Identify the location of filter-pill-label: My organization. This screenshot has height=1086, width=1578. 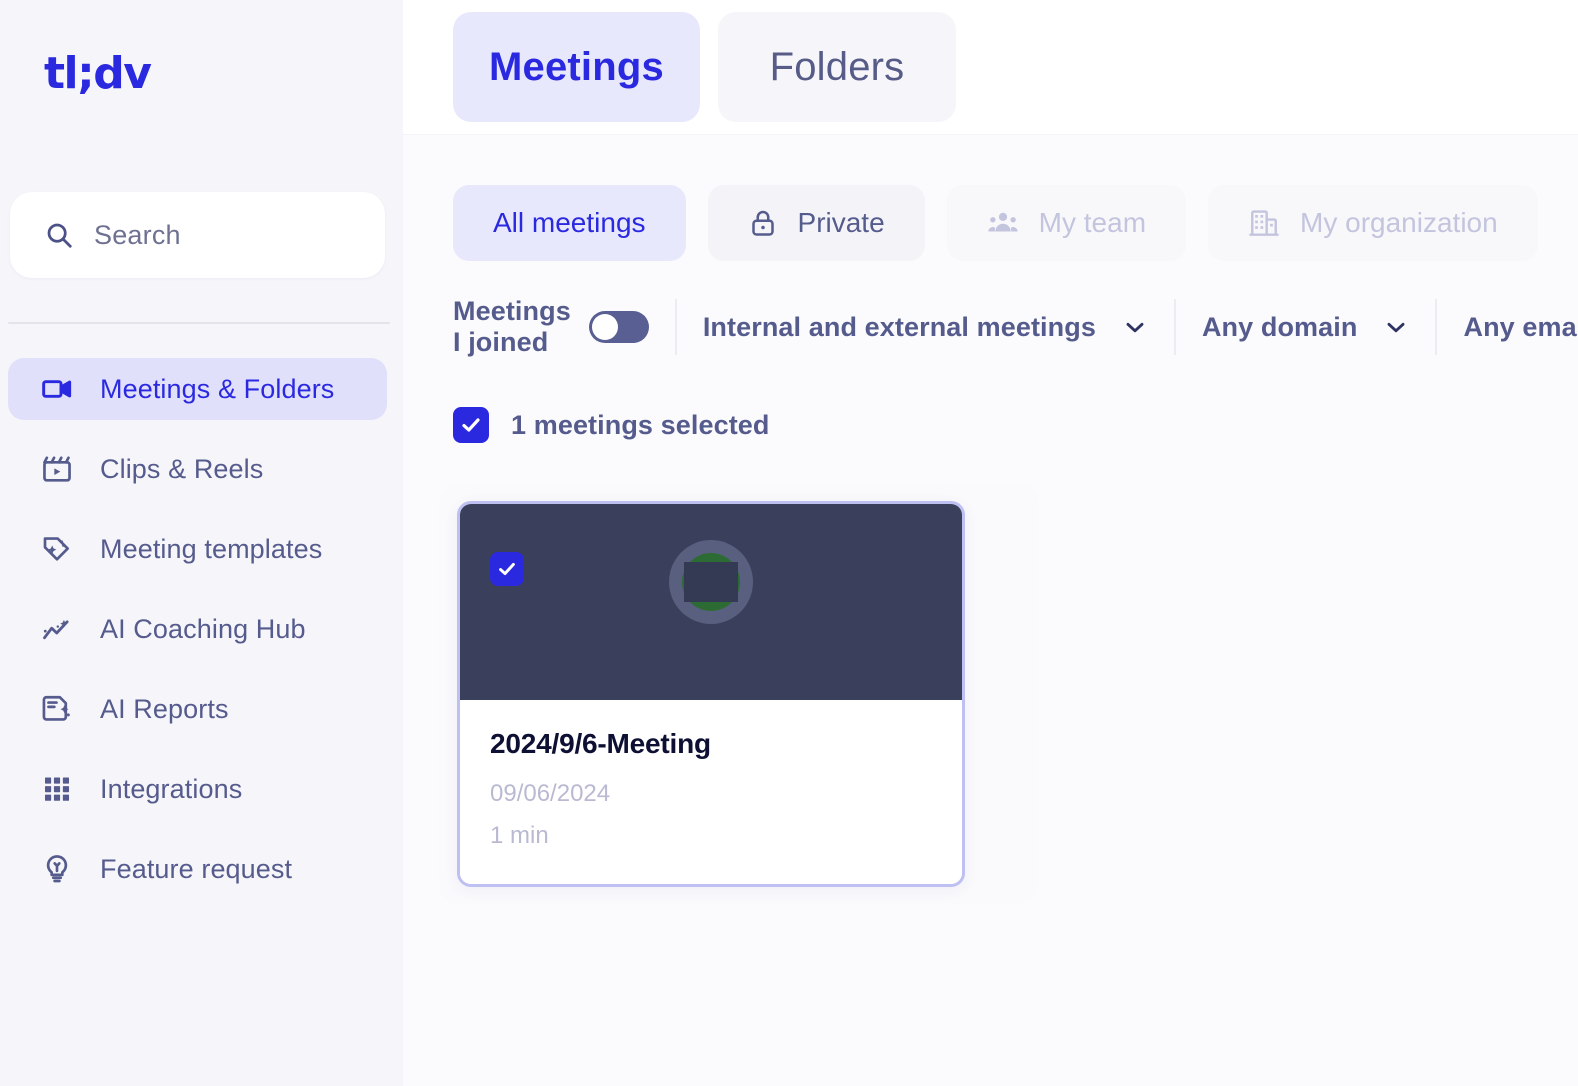
(1399, 222).